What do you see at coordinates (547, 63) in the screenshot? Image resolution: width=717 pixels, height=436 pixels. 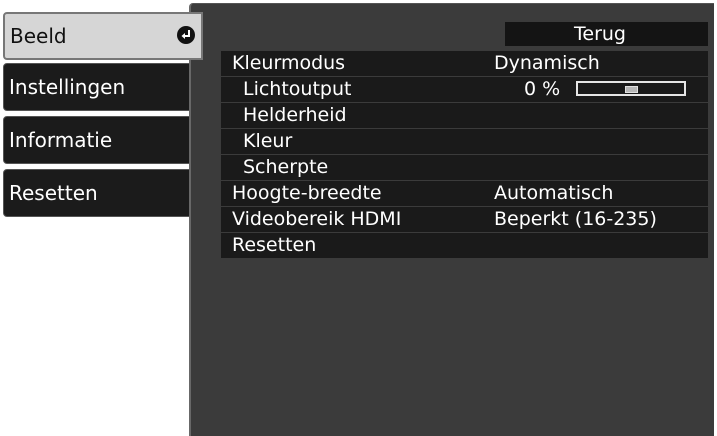 I see `menu-item-value: Dynamisch` at bounding box center [547, 63].